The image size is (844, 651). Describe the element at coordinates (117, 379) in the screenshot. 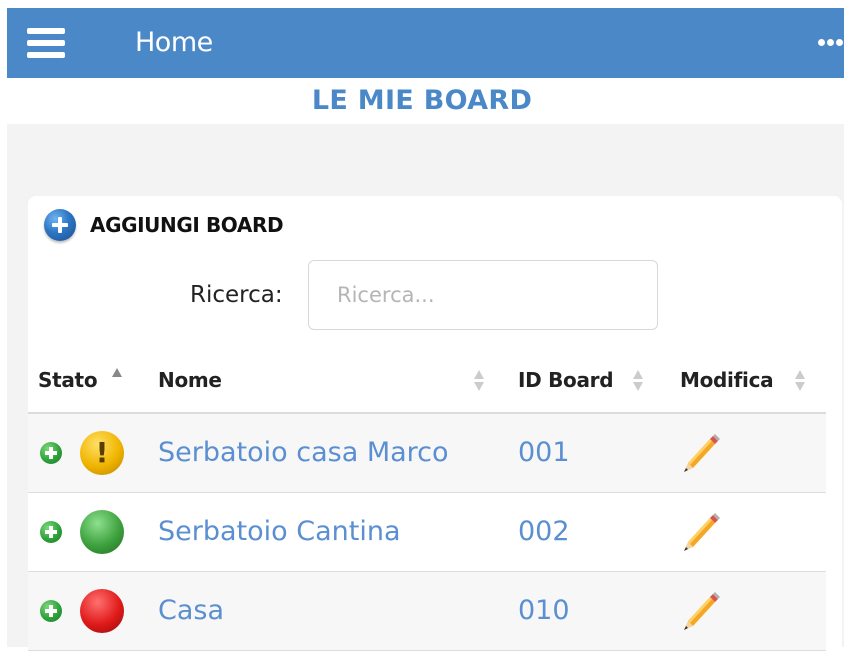

I see `sort-asc-icon` at that location.